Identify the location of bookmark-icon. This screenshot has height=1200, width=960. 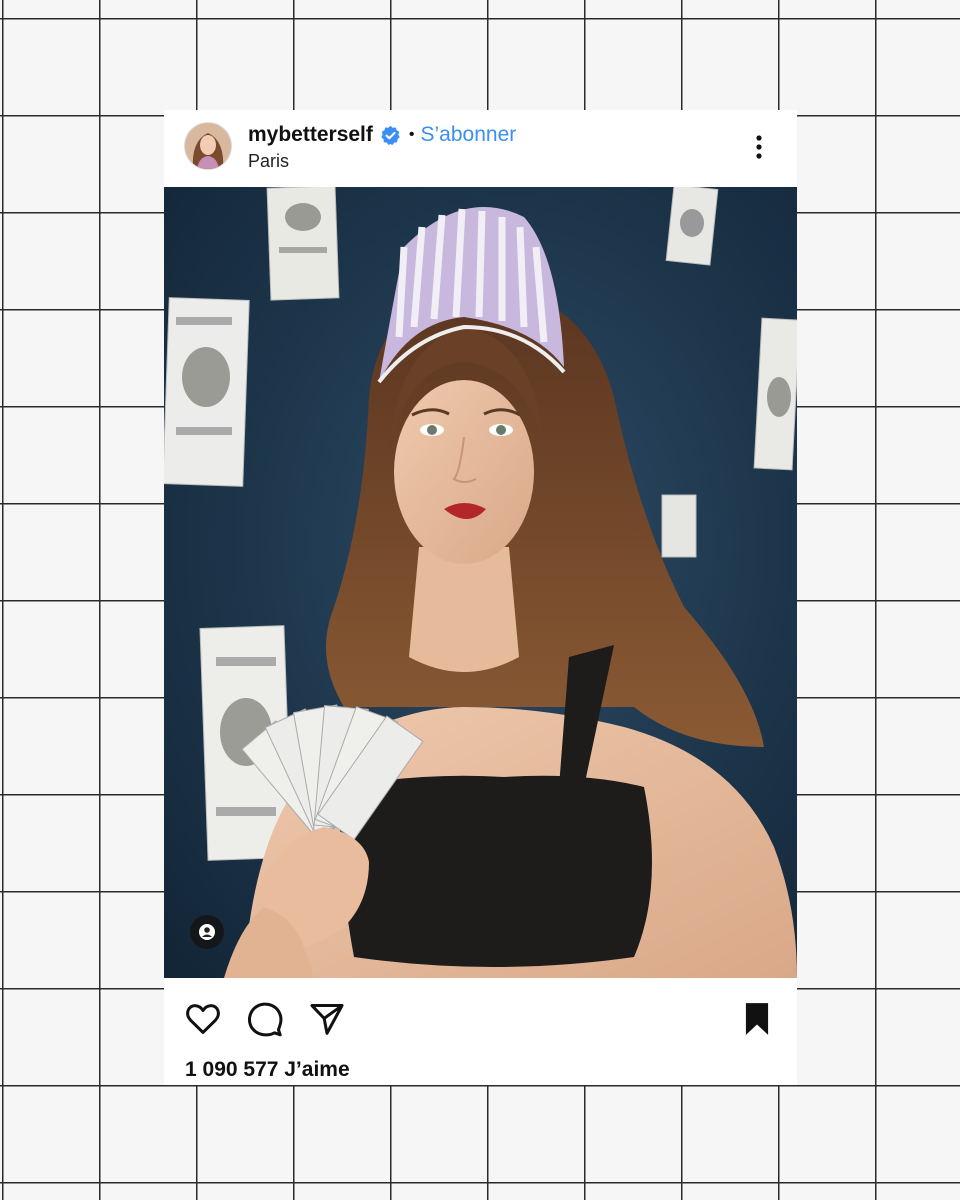
(757, 1019).